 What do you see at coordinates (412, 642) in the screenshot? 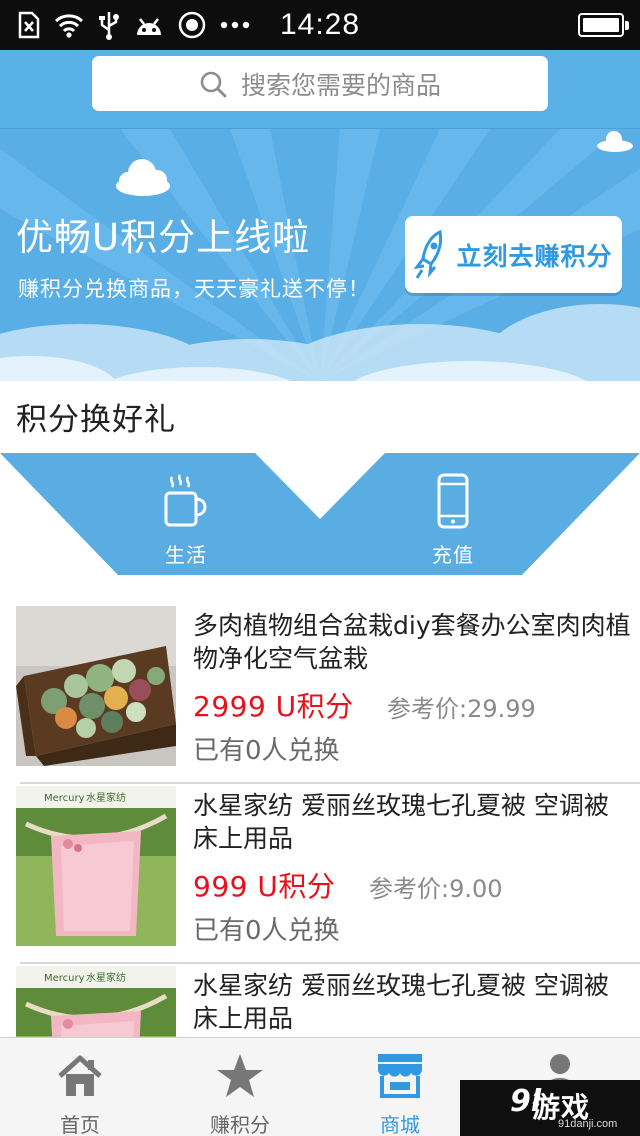
I see `product-name: 多肉植物组合盆栽diy套餐办公室肉肉植物净化空气盆栽` at bounding box center [412, 642].